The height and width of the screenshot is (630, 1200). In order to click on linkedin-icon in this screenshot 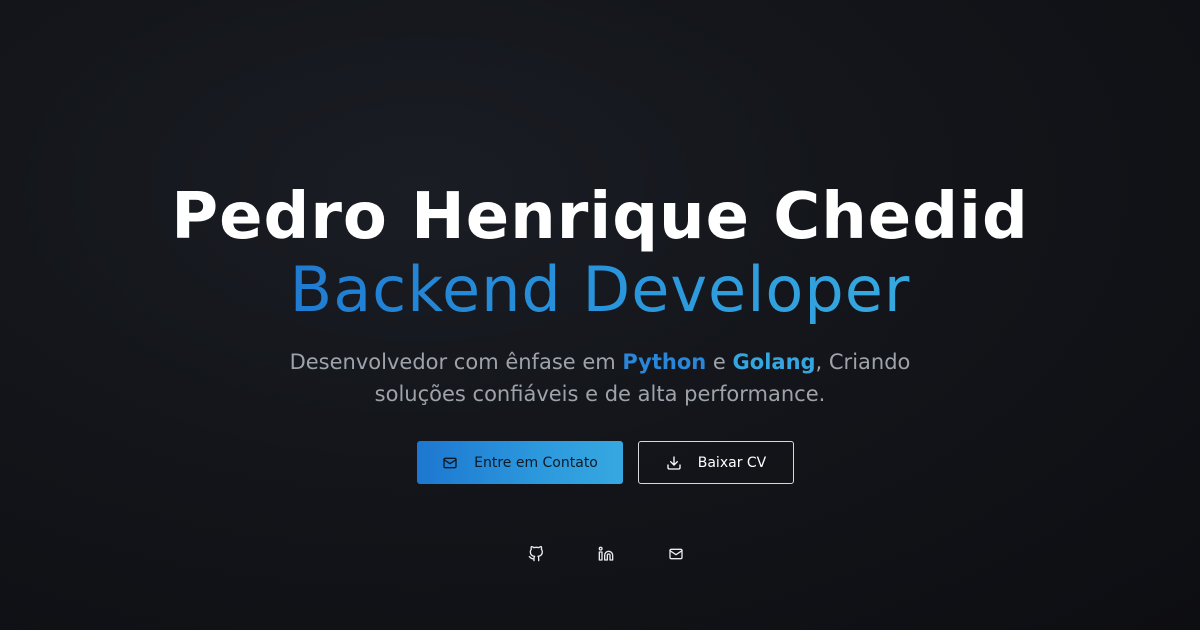, I will do `click(606, 554)`.